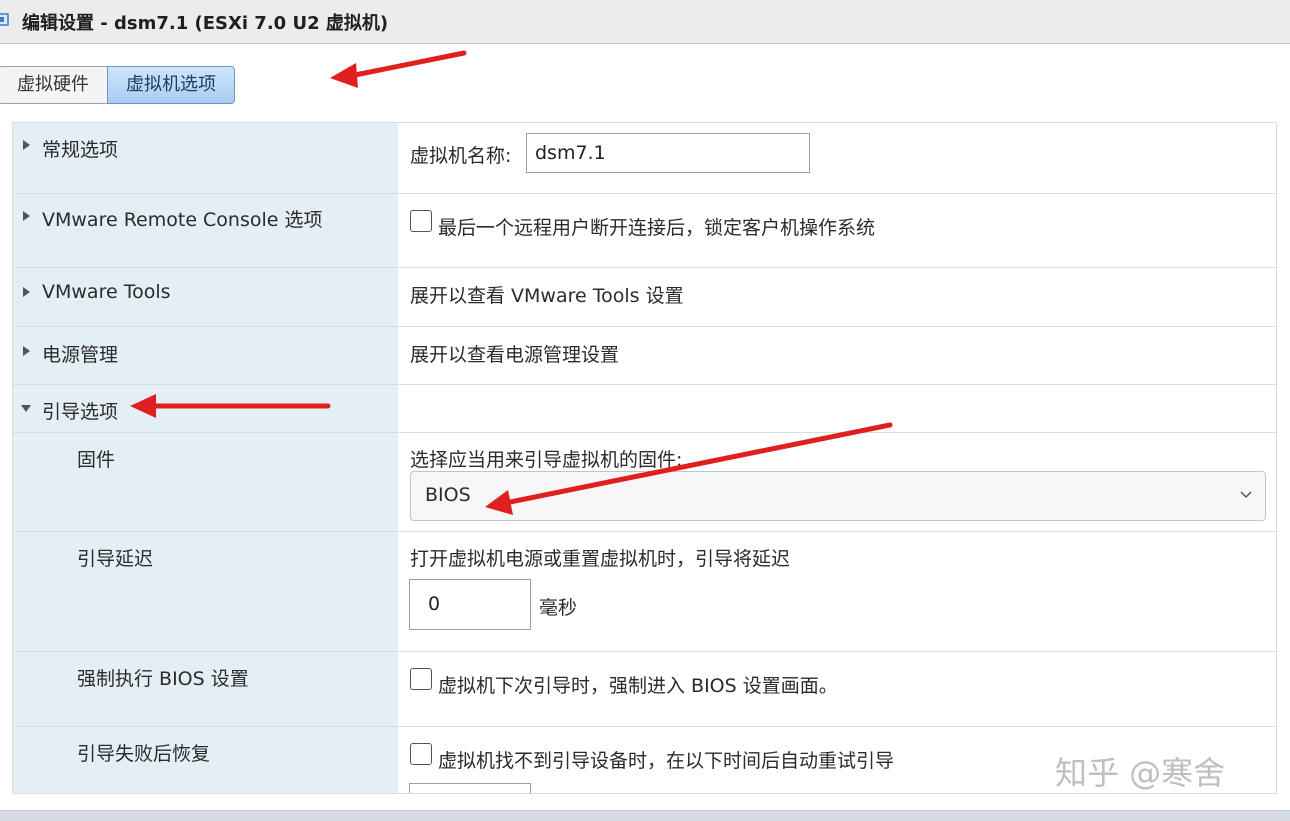 This screenshot has width=1290, height=821. Describe the element at coordinates (546, 460) in the screenshot. I see `firmware-description: 选择应当用来引导虚拟机的固件:` at that location.